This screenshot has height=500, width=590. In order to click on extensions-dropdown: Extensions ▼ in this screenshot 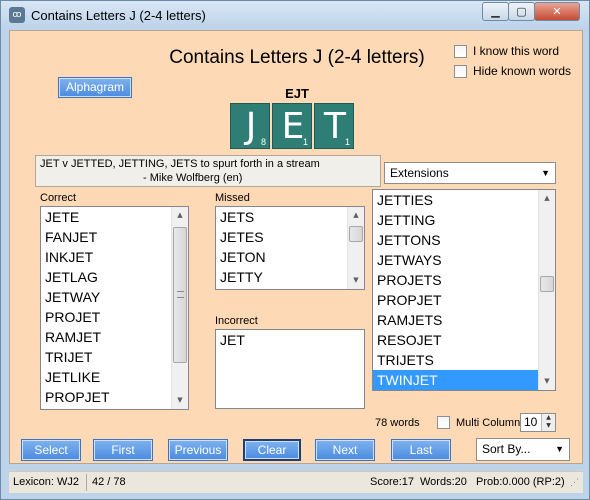, I will do `click(470, 173)`.